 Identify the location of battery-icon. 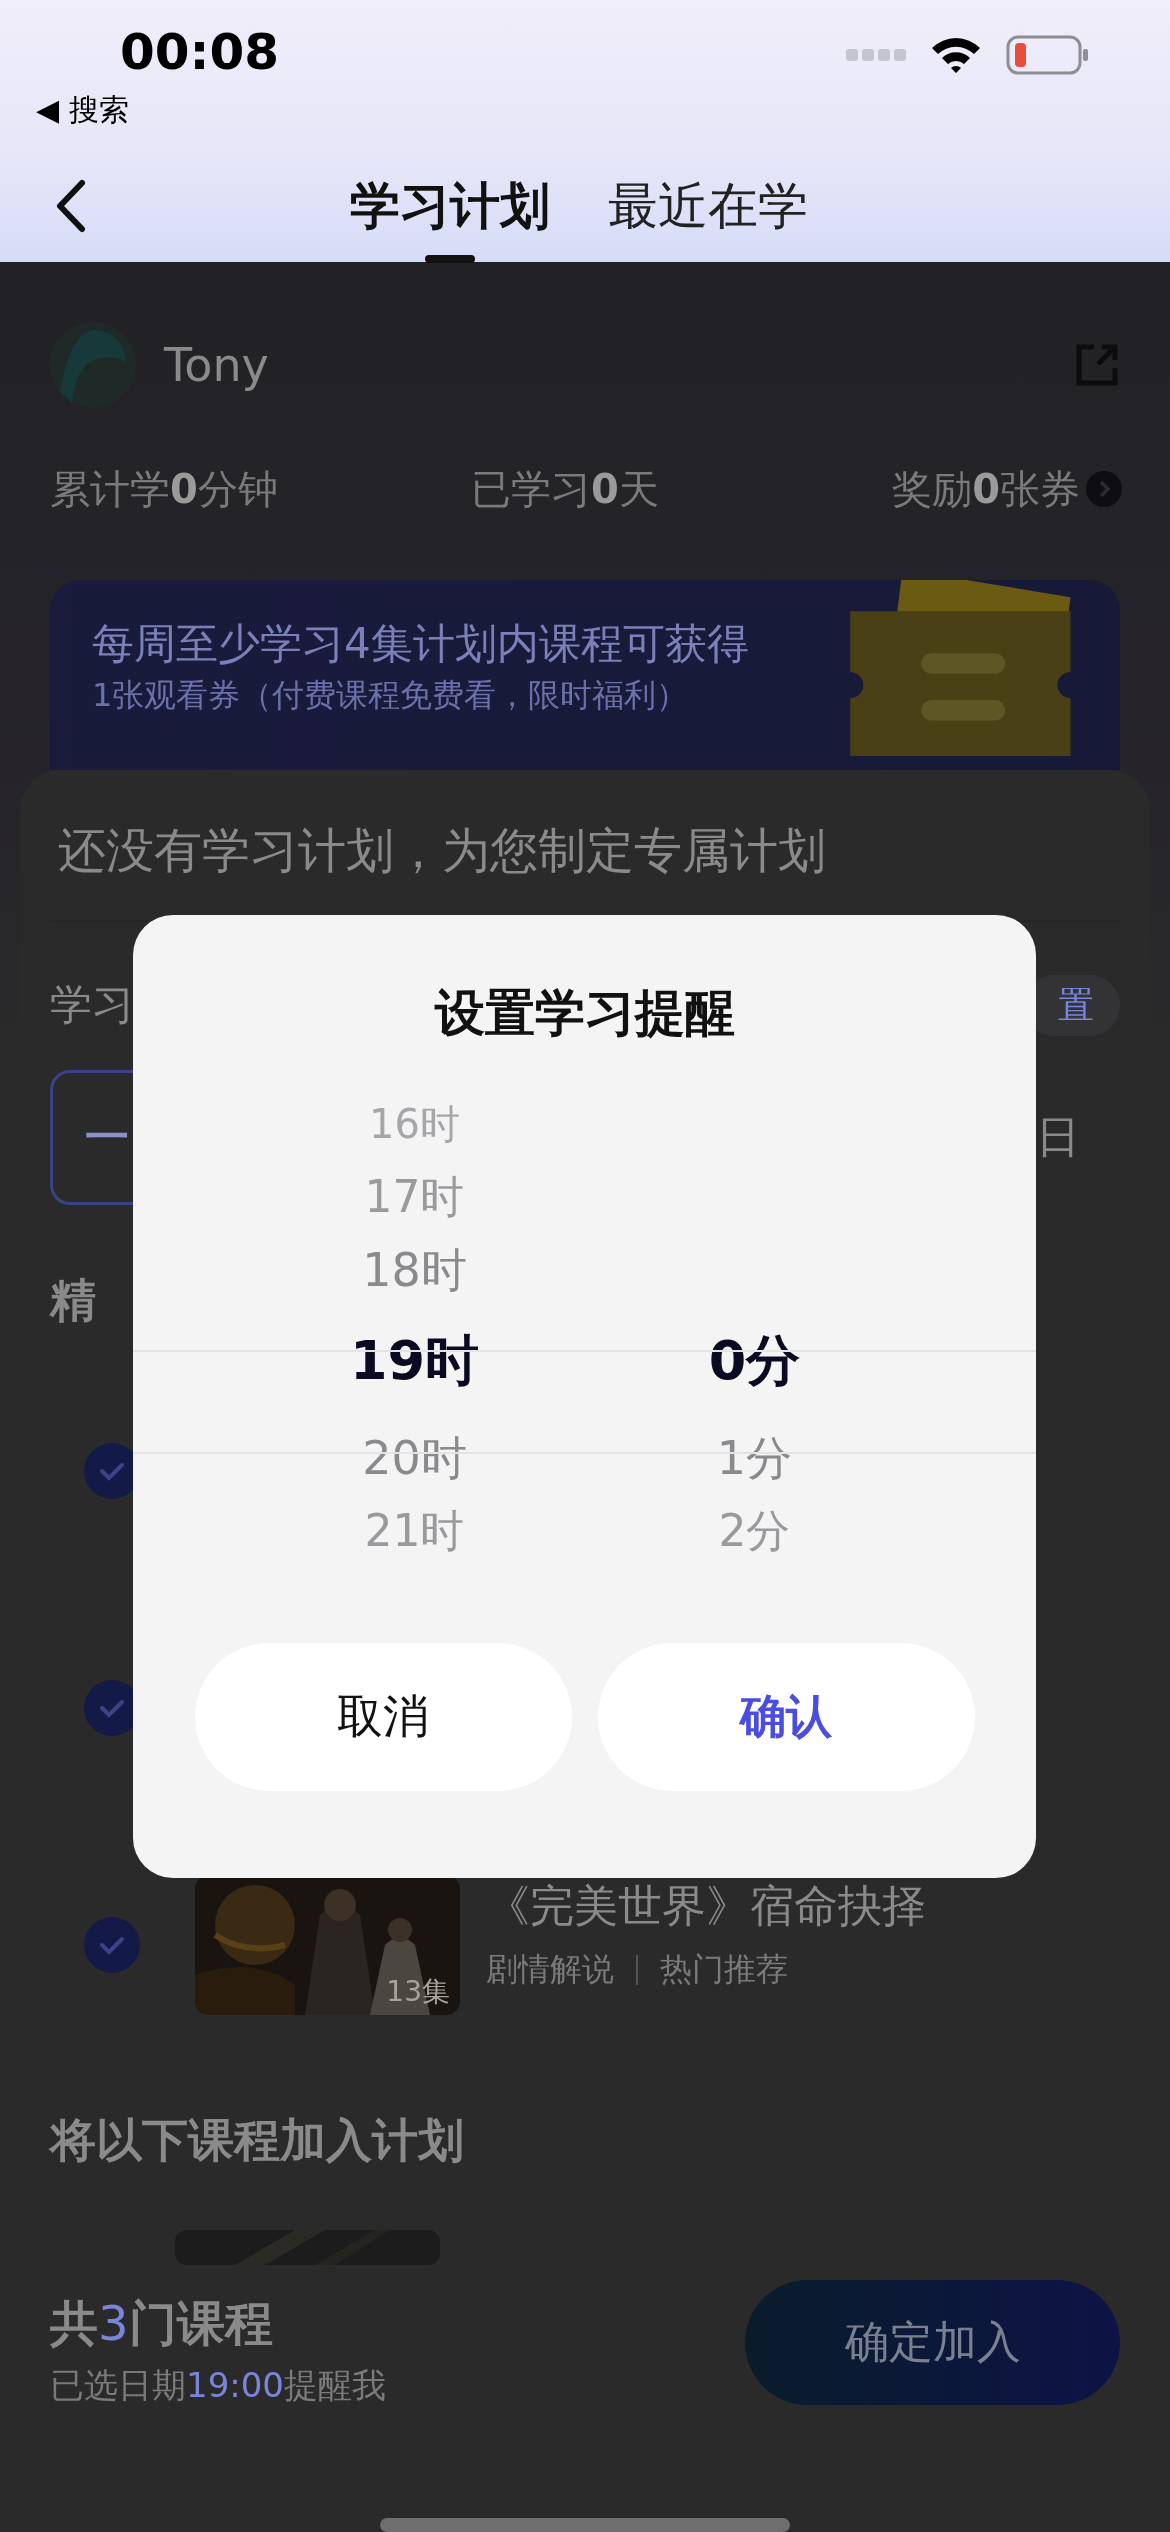
(1048, 55).